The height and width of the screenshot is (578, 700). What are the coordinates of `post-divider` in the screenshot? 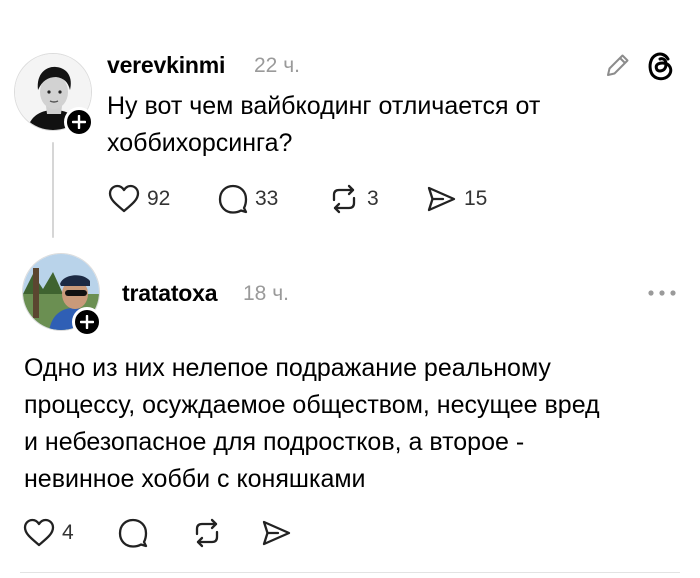 It's located at (350, 572).